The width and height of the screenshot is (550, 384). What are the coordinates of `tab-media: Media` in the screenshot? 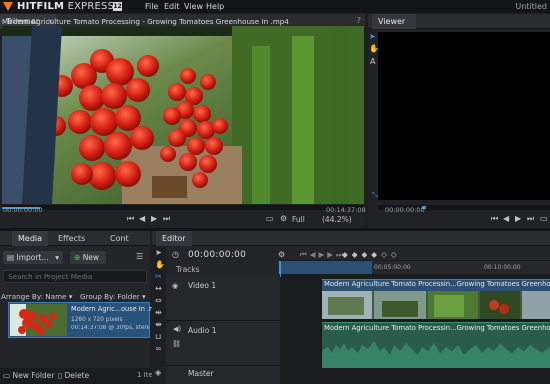 It's located at (30, 238).